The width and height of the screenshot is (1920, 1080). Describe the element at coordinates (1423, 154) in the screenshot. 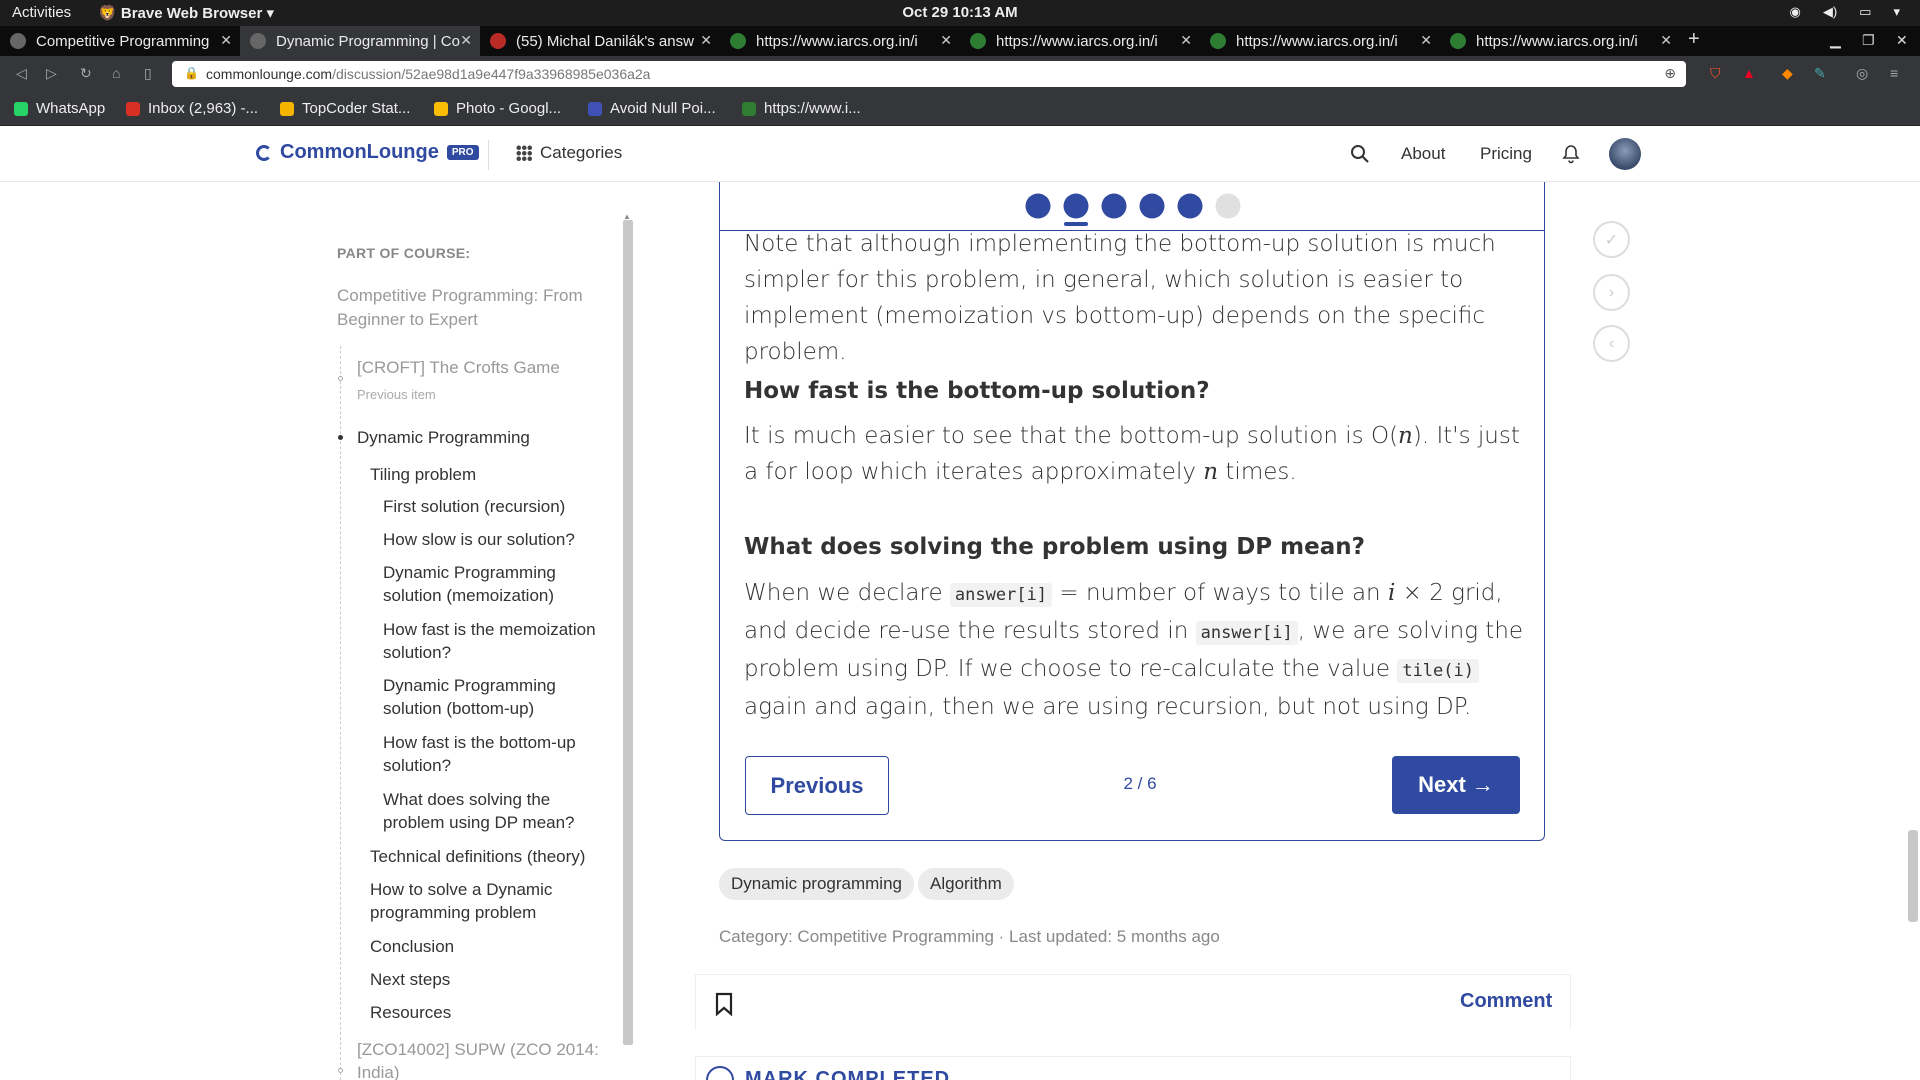

I see `about-link: About` at that location.